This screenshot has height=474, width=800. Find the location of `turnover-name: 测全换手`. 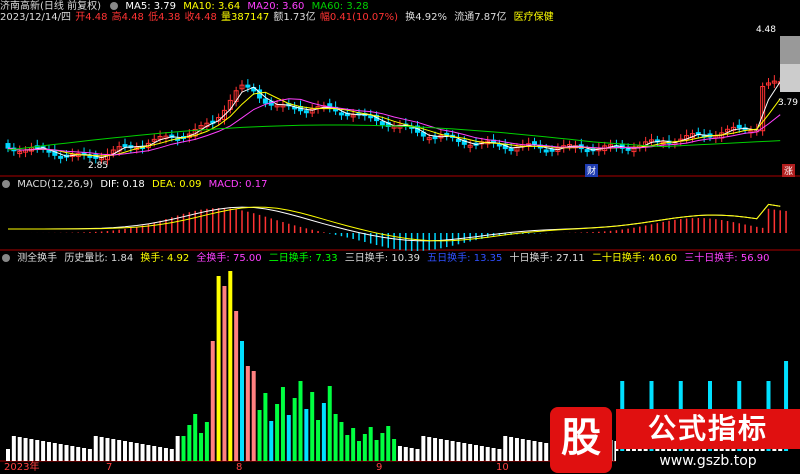

turnover-name: 测全换手 is located at coordinates (37, 258).